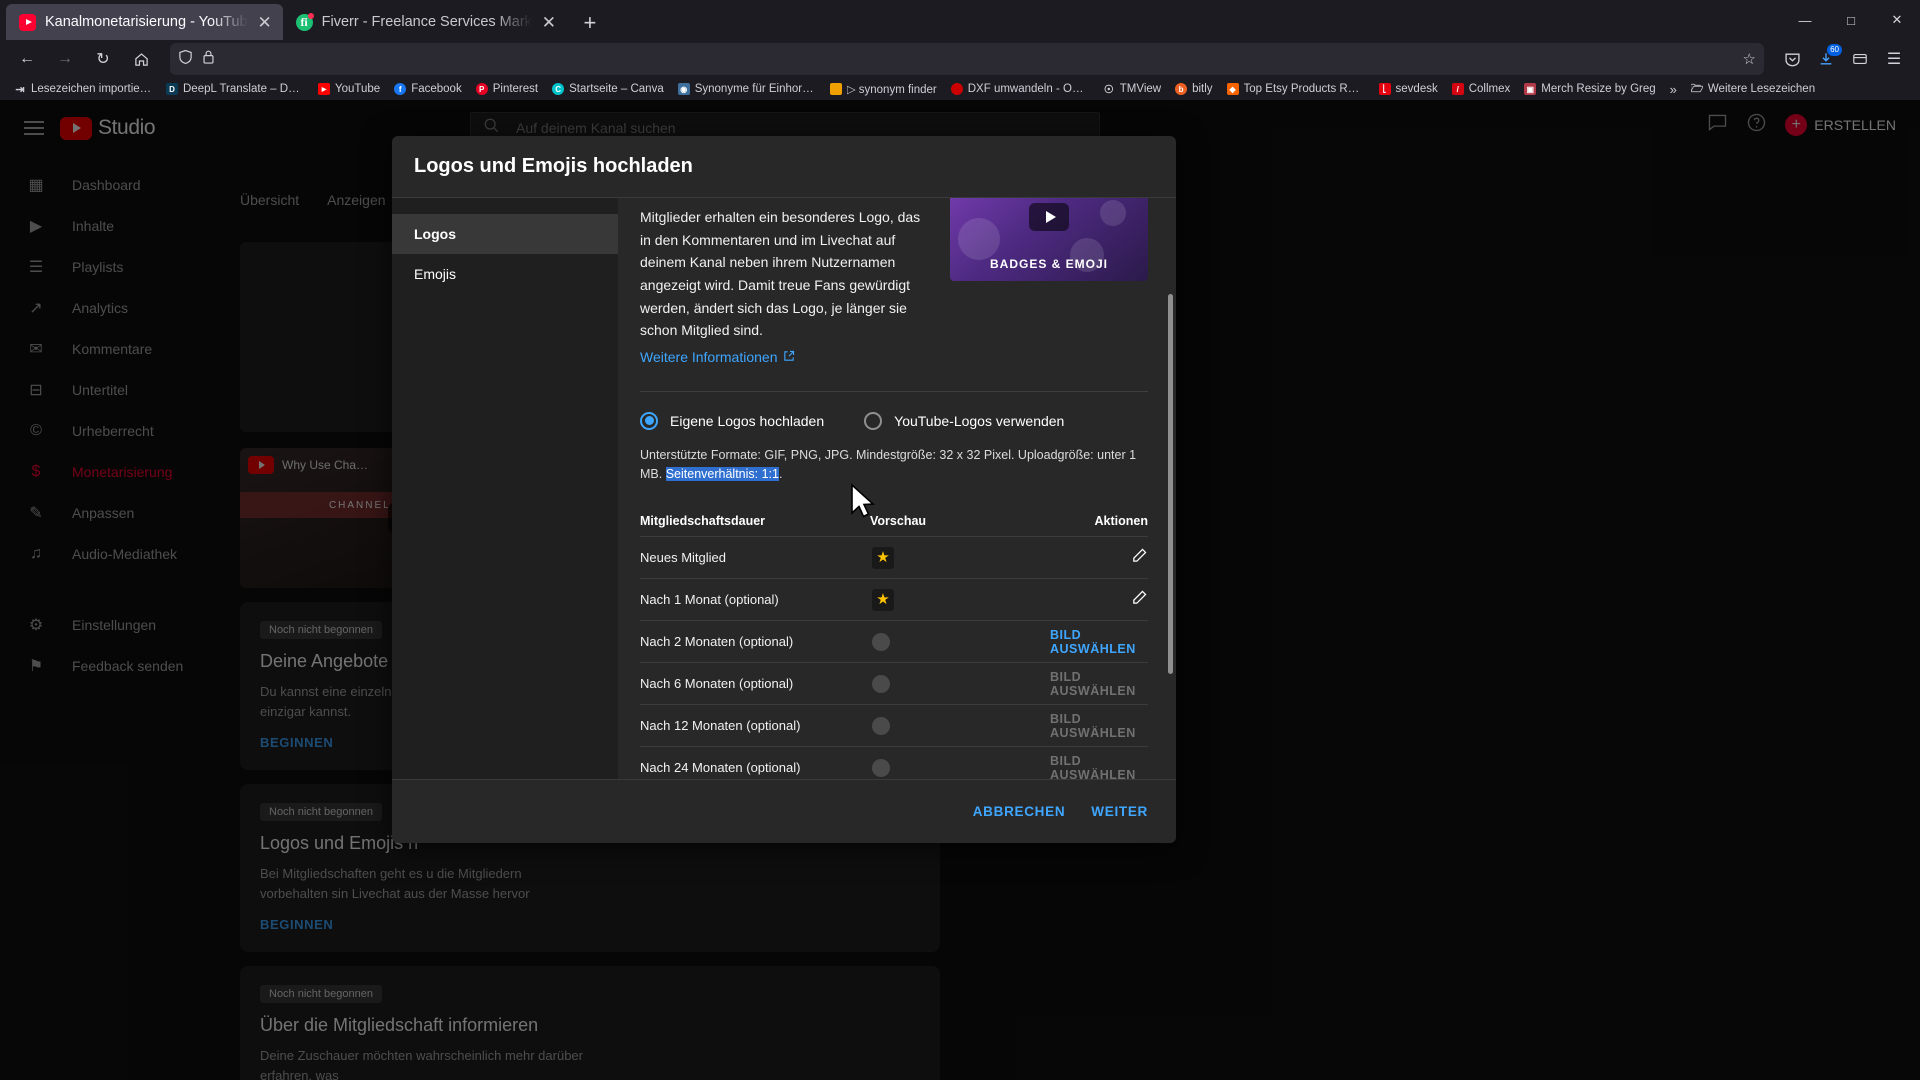 This screenshot has height=1080, width=1920. Describe the element at coordinates (863, 504) in the screenshot. I see `mouse-cursor` at that location.